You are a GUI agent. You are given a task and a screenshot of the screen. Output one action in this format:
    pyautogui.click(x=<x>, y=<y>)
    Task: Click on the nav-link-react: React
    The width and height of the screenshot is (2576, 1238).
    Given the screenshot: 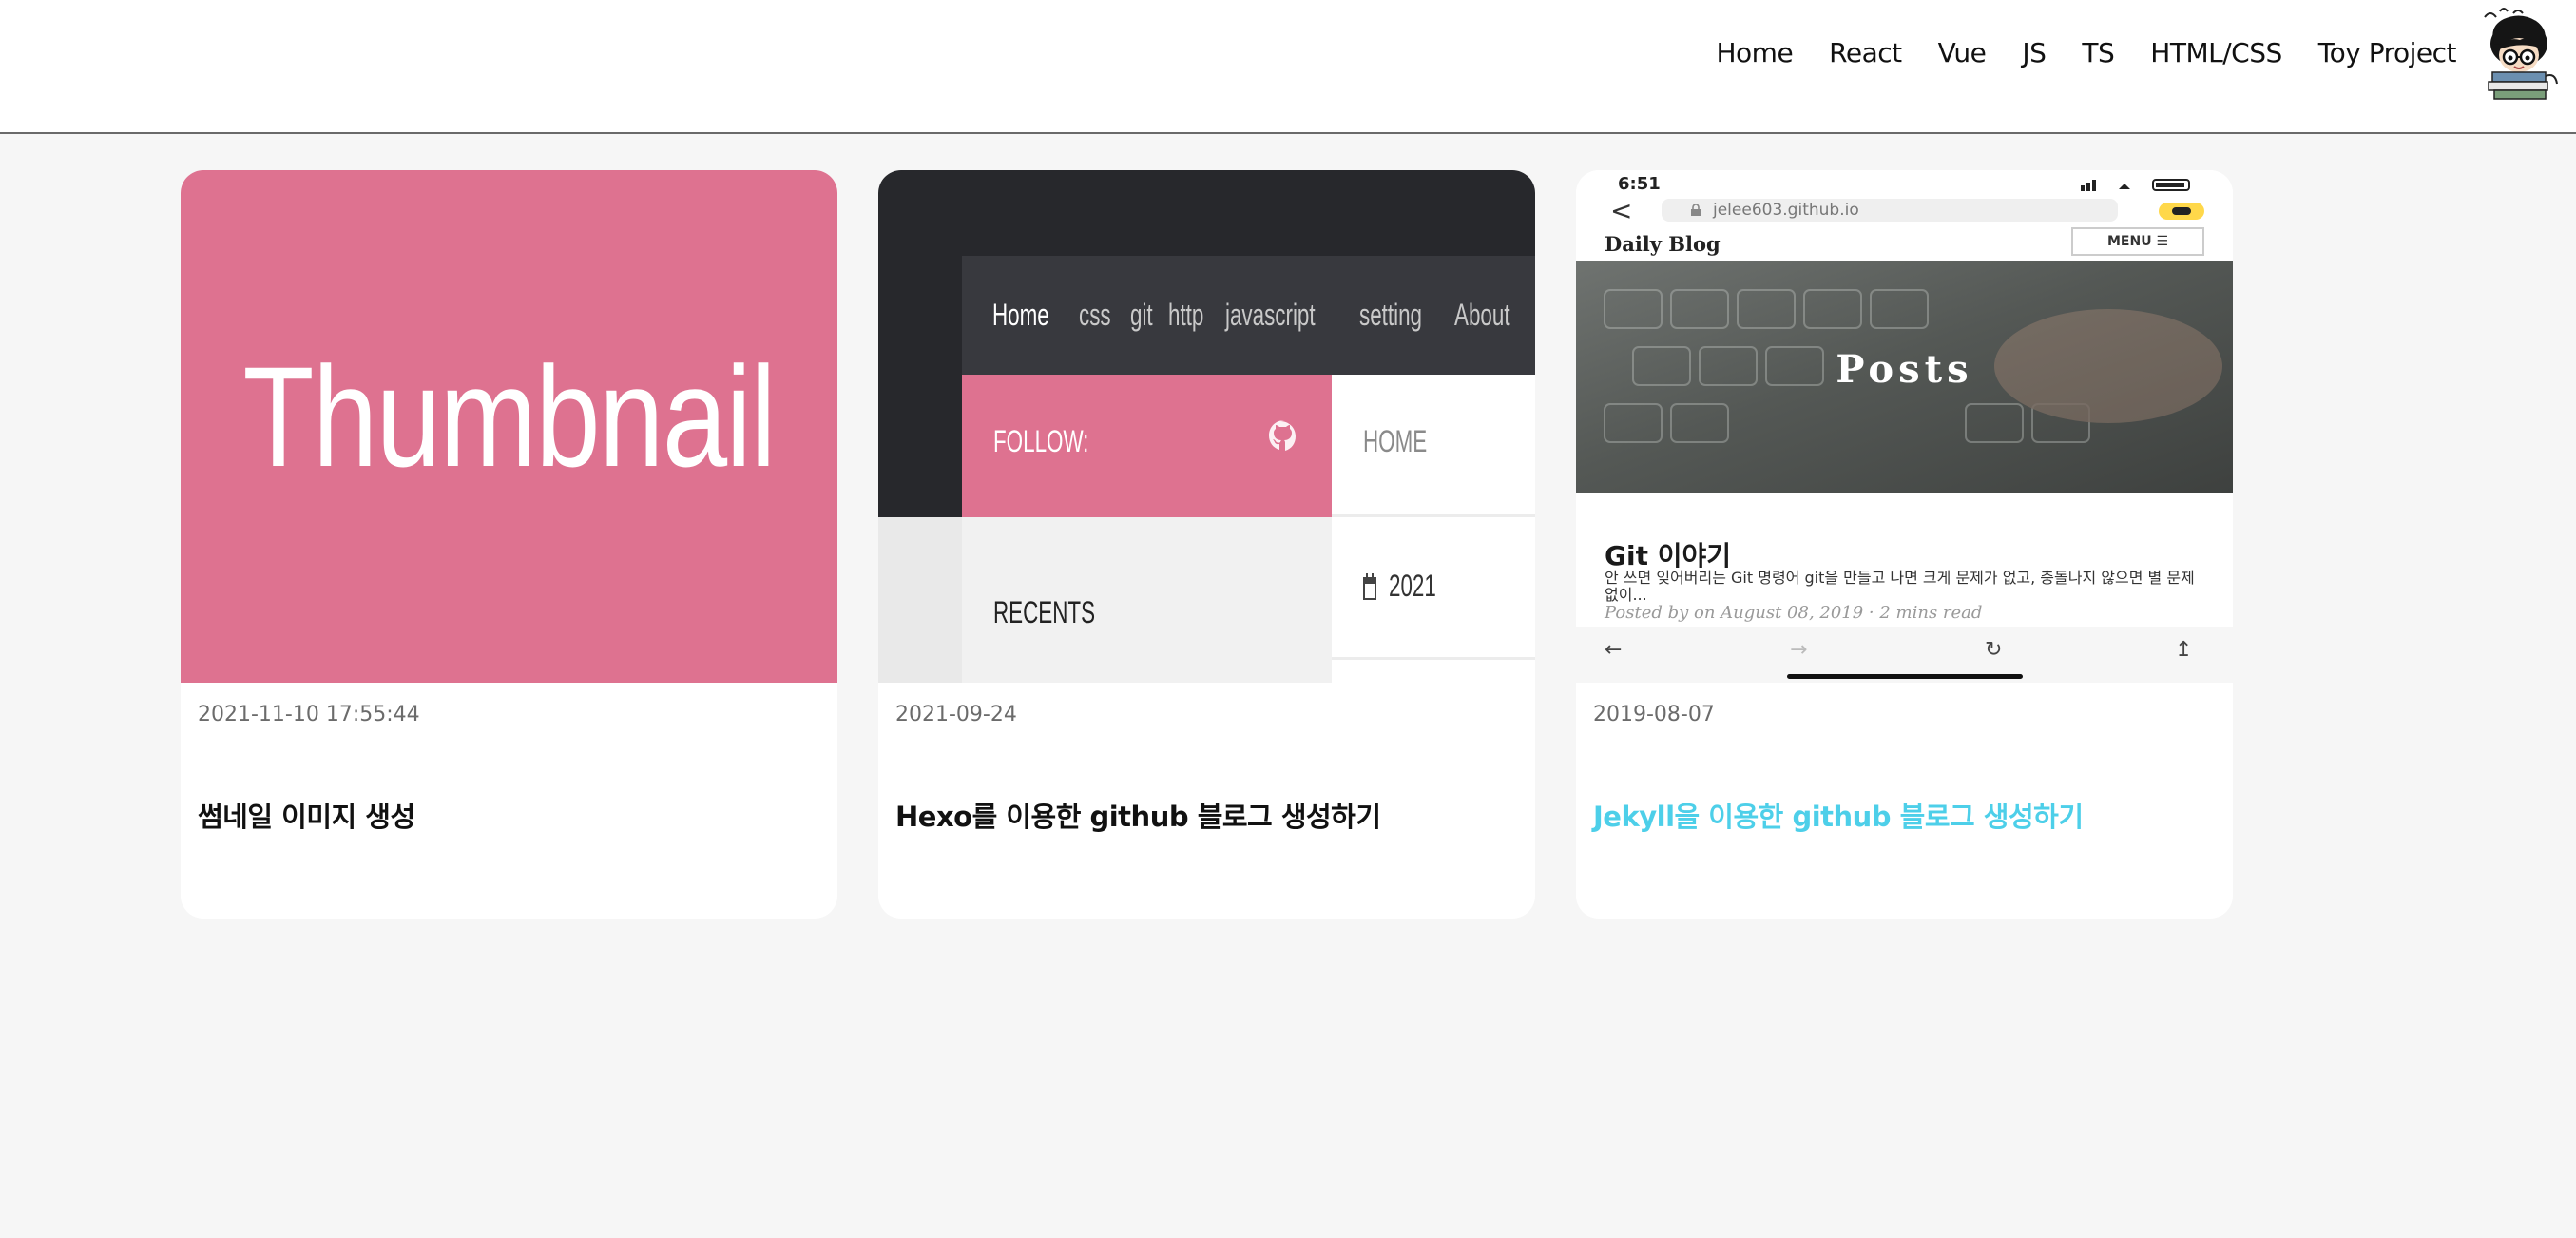 What is the action you would take?
    pyautogui.click(x=1865, y=52)
    